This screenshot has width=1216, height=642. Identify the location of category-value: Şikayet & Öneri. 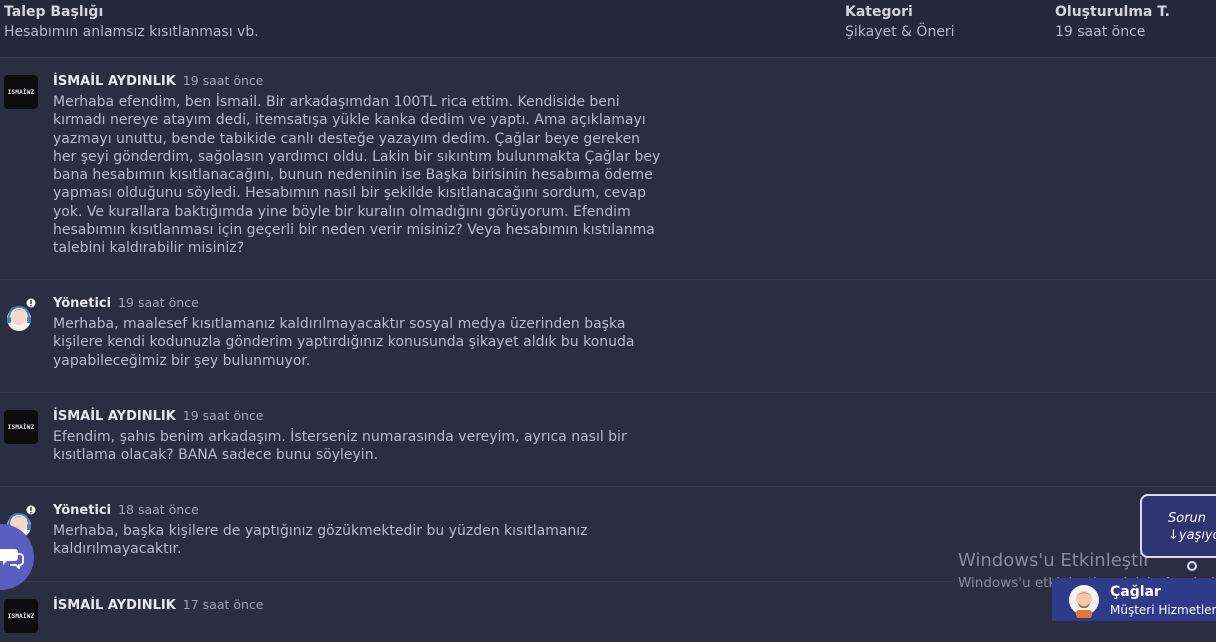
(900, 32).